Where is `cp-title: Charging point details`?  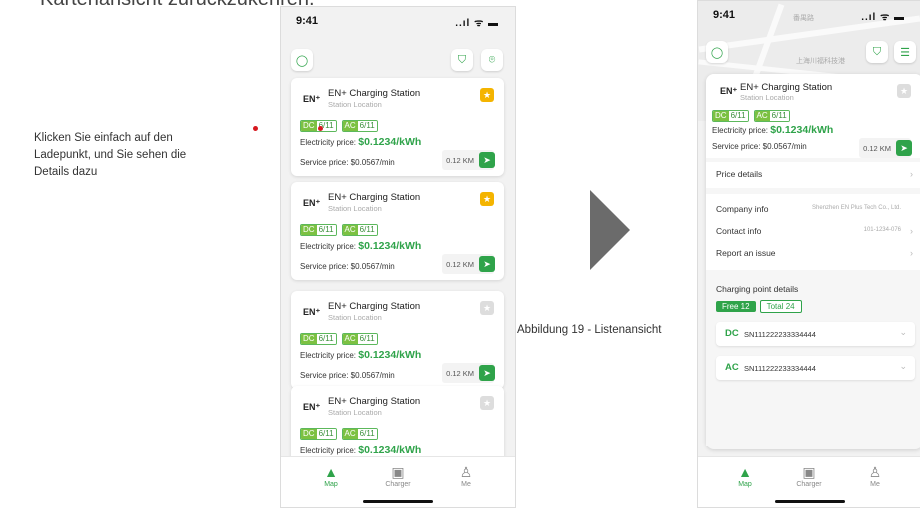 cp-title: Charging point details is located at coordinates (757, 289).